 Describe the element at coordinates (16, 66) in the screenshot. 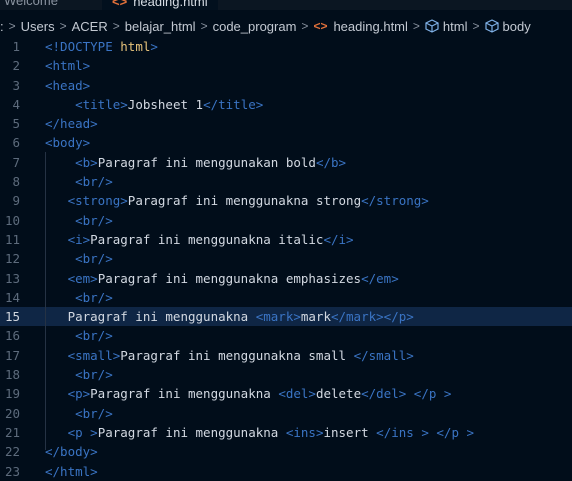

I see `line-number: 2` at that location.